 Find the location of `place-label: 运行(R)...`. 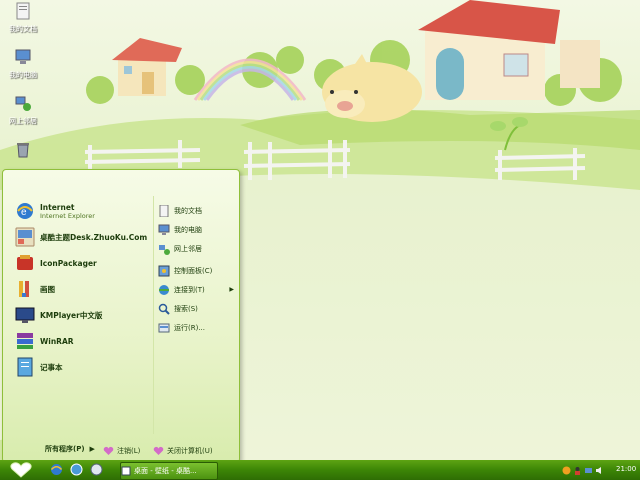

place-label: 运行(R)... is located at coordinates (190, 327).